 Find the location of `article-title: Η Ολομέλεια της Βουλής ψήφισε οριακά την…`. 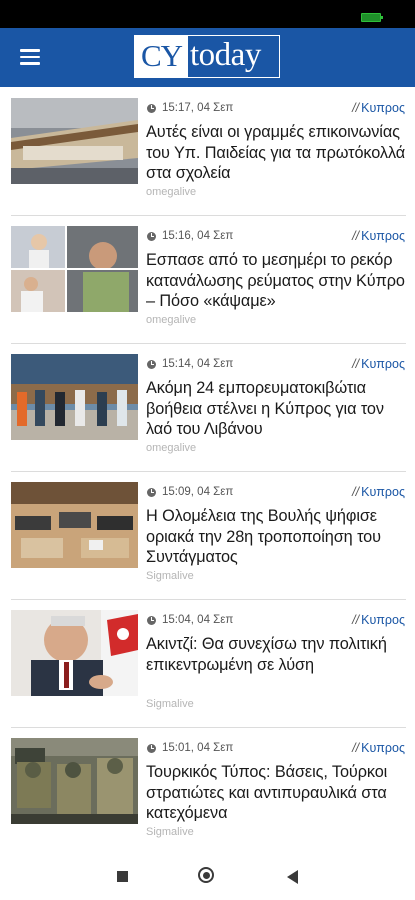

article-title: Η Ολομέλεια της Βουλής ψήφισε οριακά την… is located at coordinates (277, 537).